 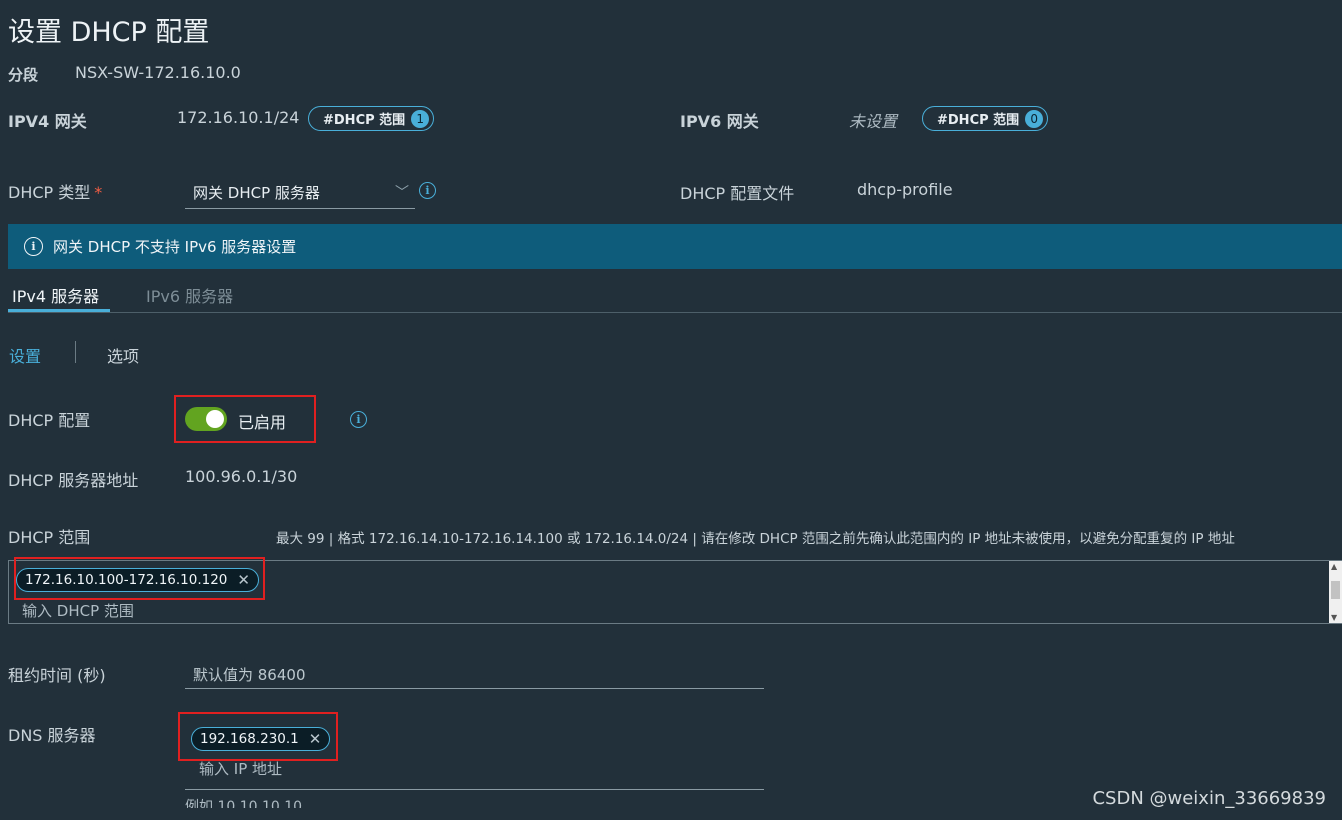 What do you see at coordinates (158, 72) in the screenshot?
I see `segment-value: NSX-SW-172.16.10.0` at bounding box center [158, 72].